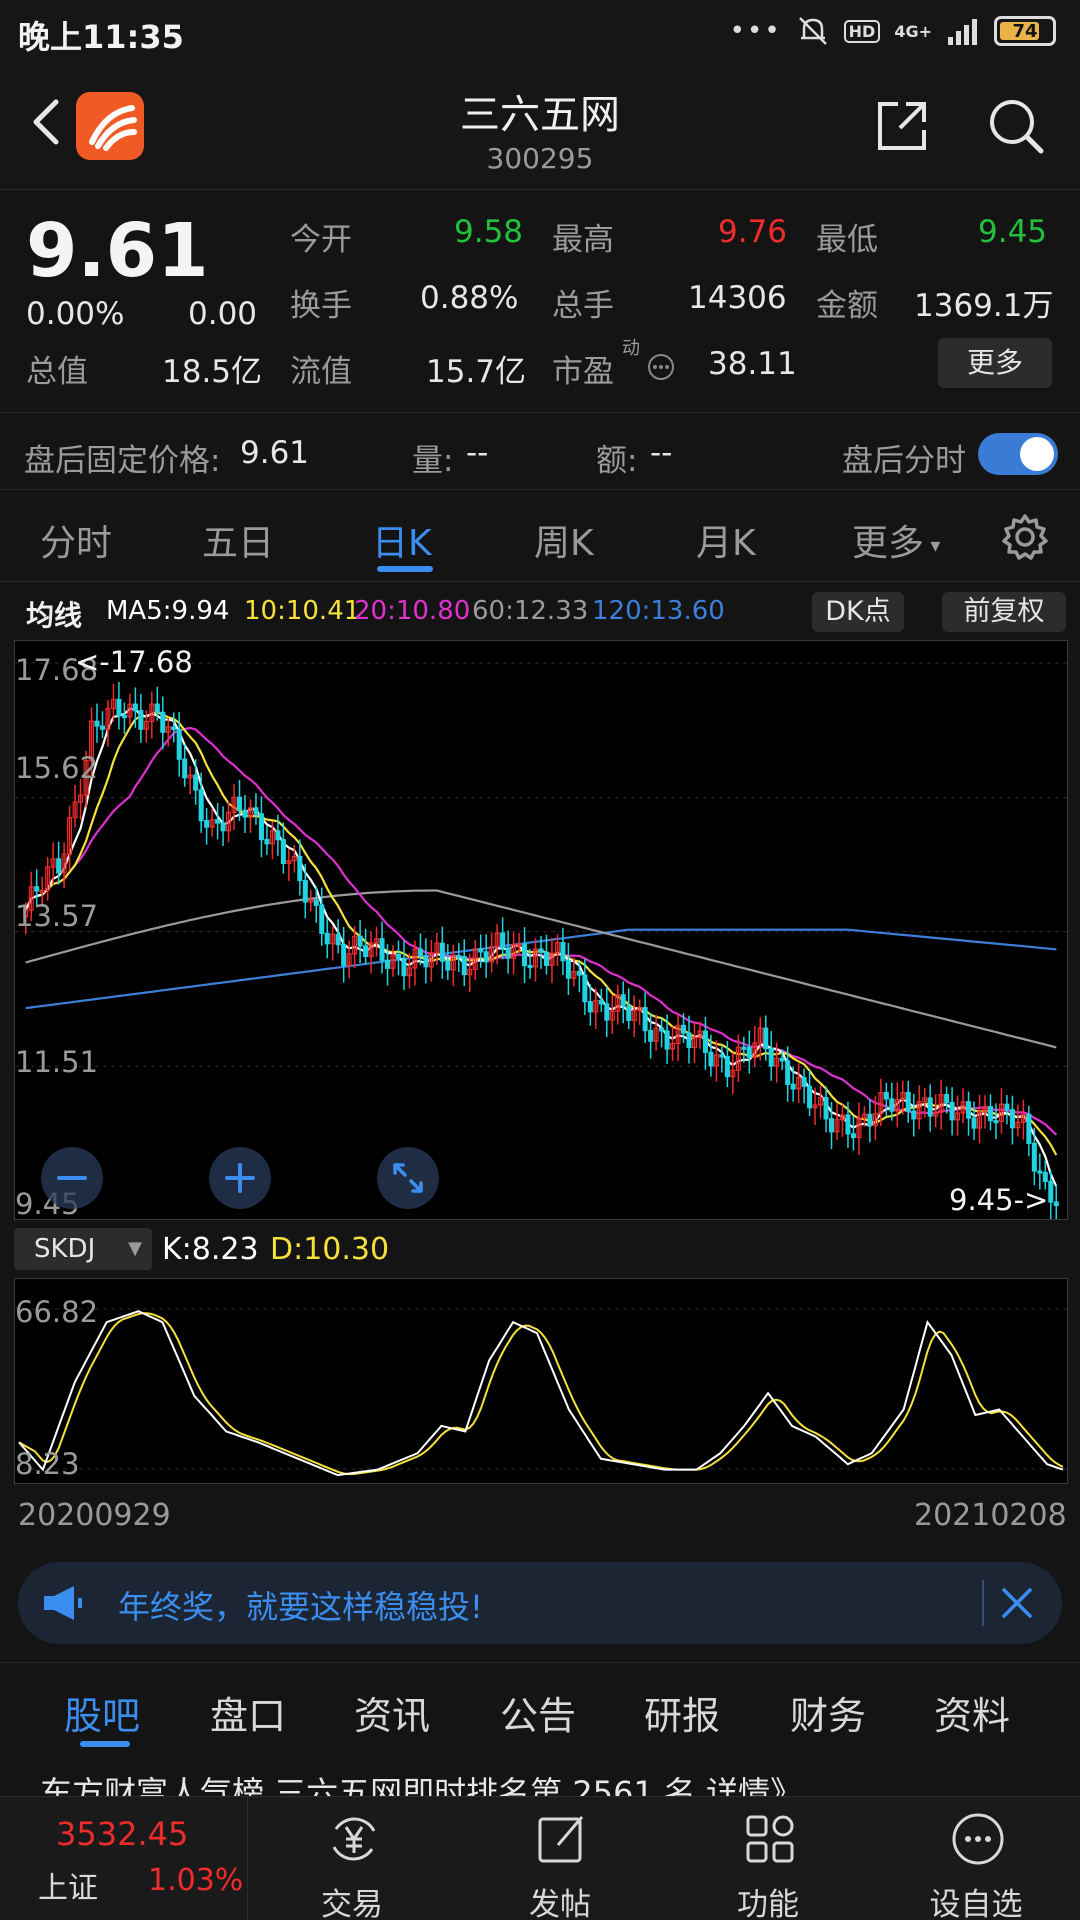 The width and height of the screenshot is (1080, 1920). Describe the element at coordinates (560, 1858) in the screenshot. I see `post-button: 发帖` at that location.